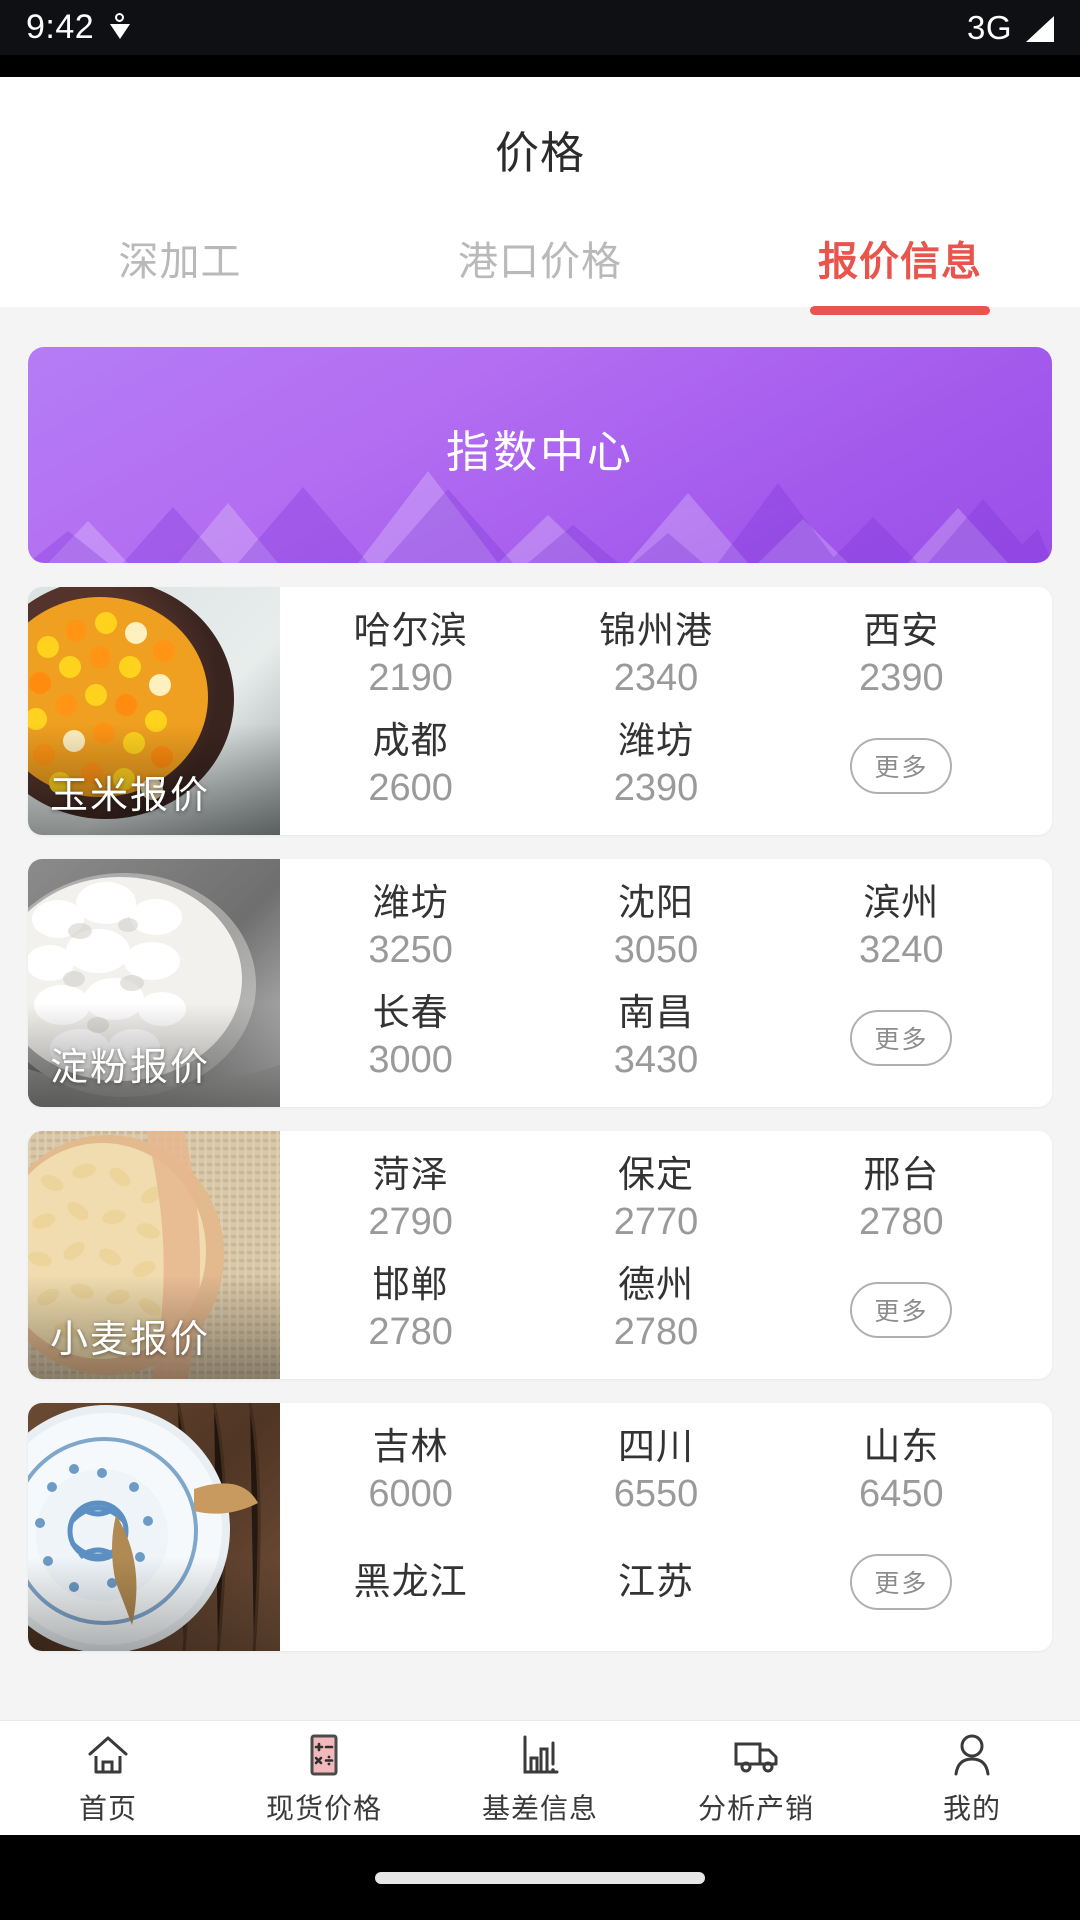 This screenshot has width=1080, height=1920. I want to click on status-bar-spacer, so click(540, 66).